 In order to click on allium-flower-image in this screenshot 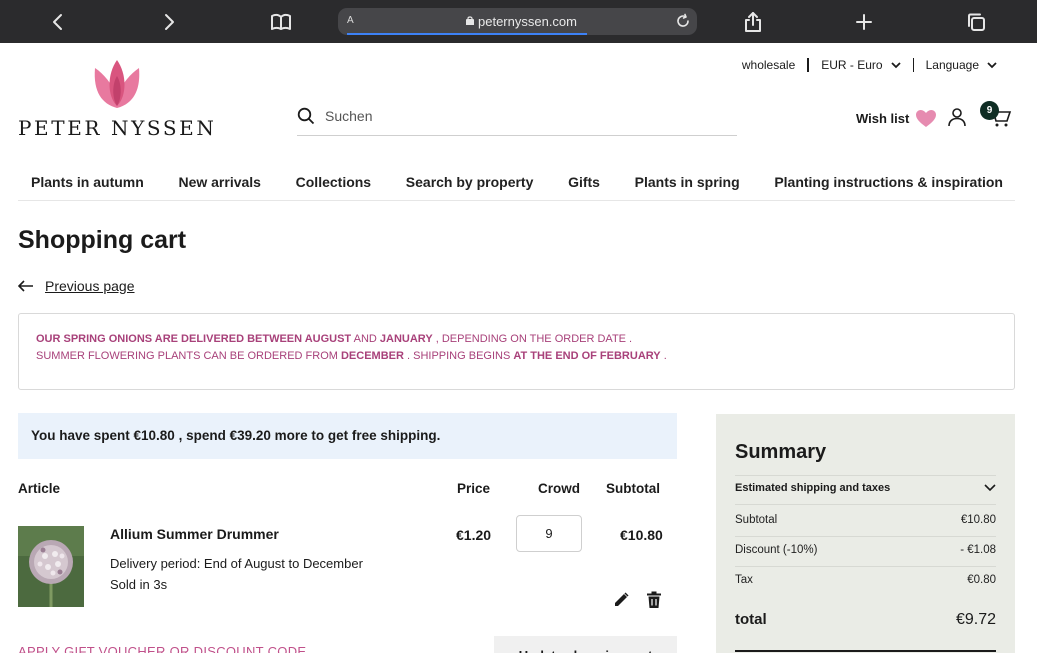, I will do `click(51, 566)`.